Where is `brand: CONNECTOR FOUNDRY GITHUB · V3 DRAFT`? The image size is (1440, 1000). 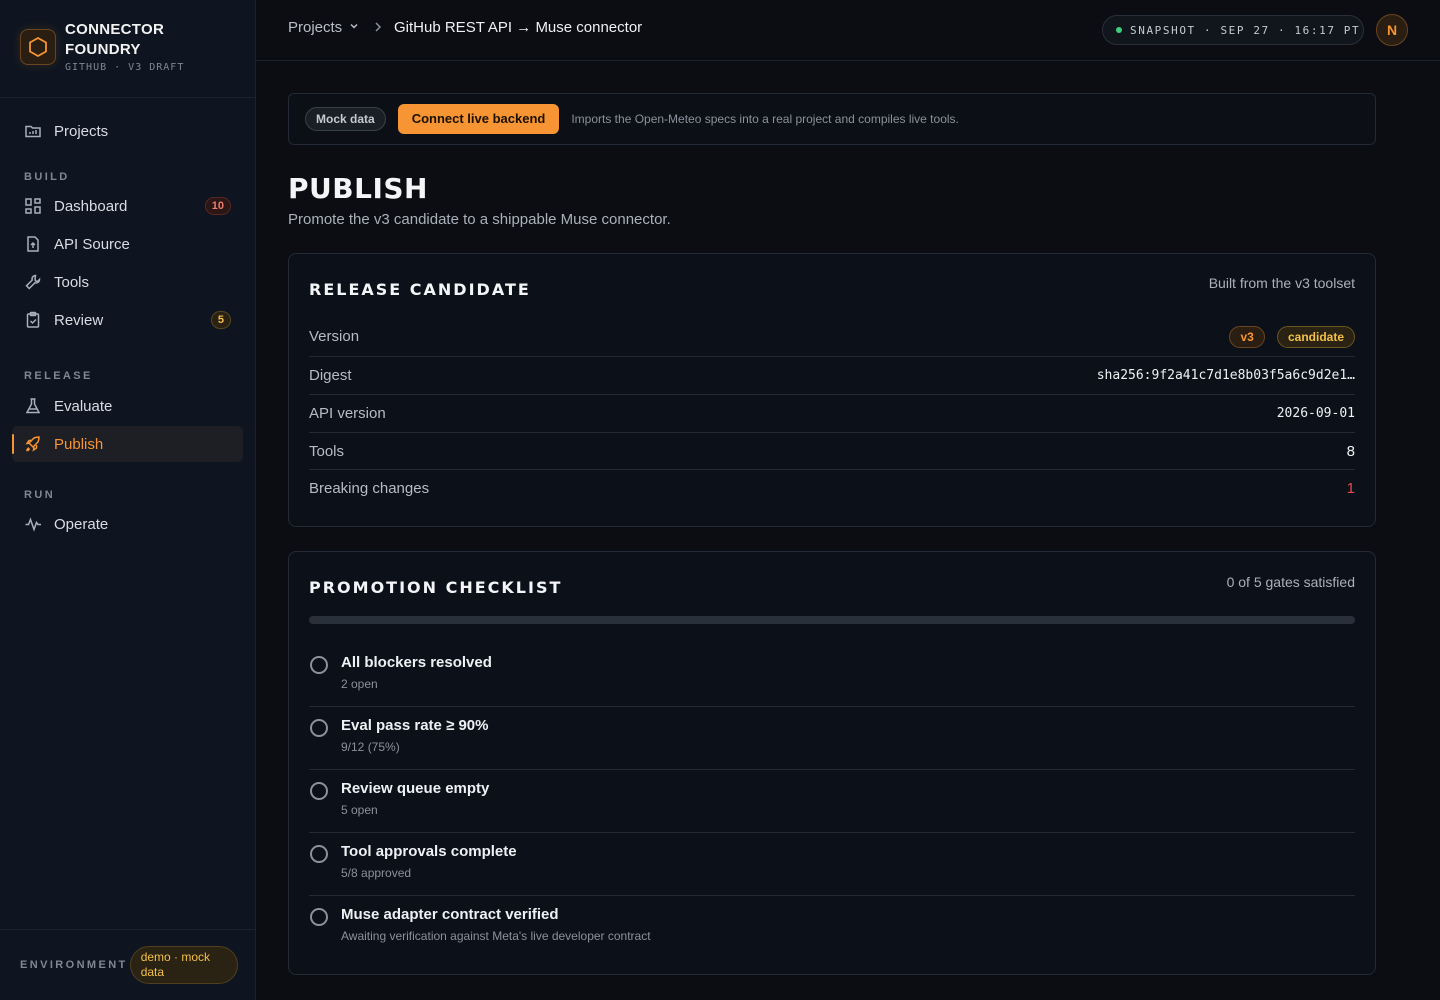 brand: CONNECTOR FOUNDRY GITHUB · V3 DRAFT is located at coordinates (127, 49).